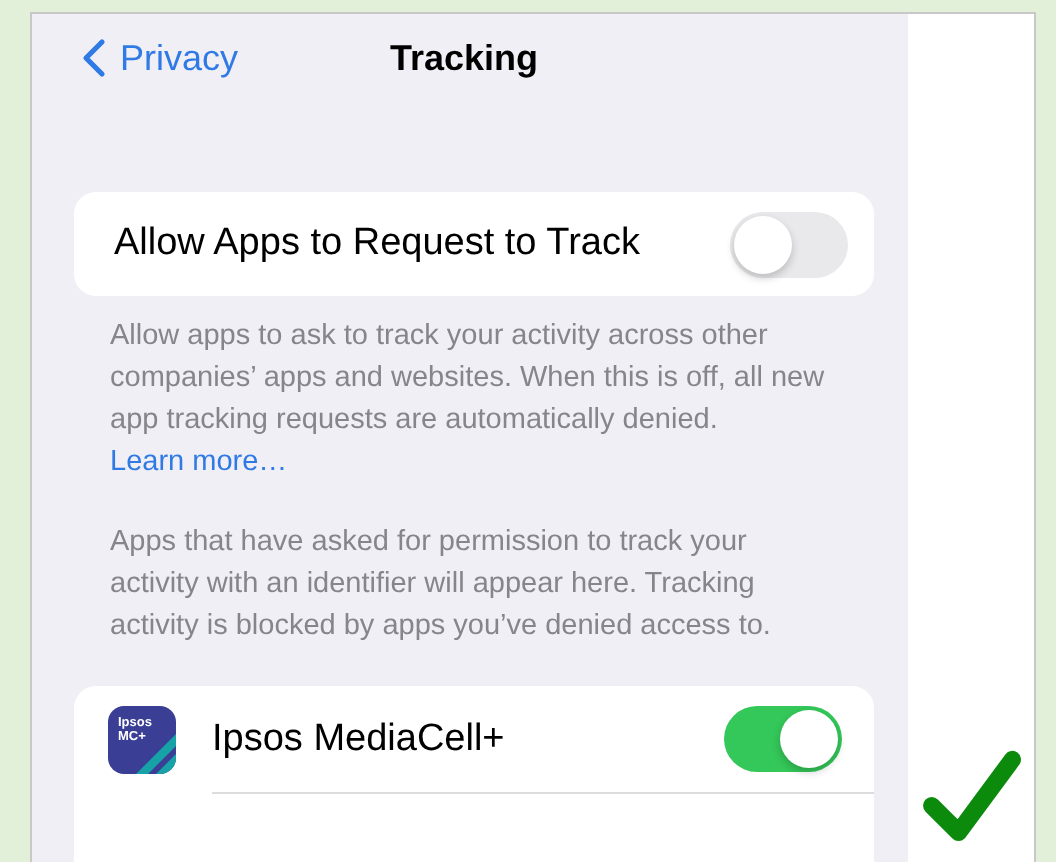 This screenshot has width=1056, height=862. I want to click on chevron-icon, so click(94, 58).